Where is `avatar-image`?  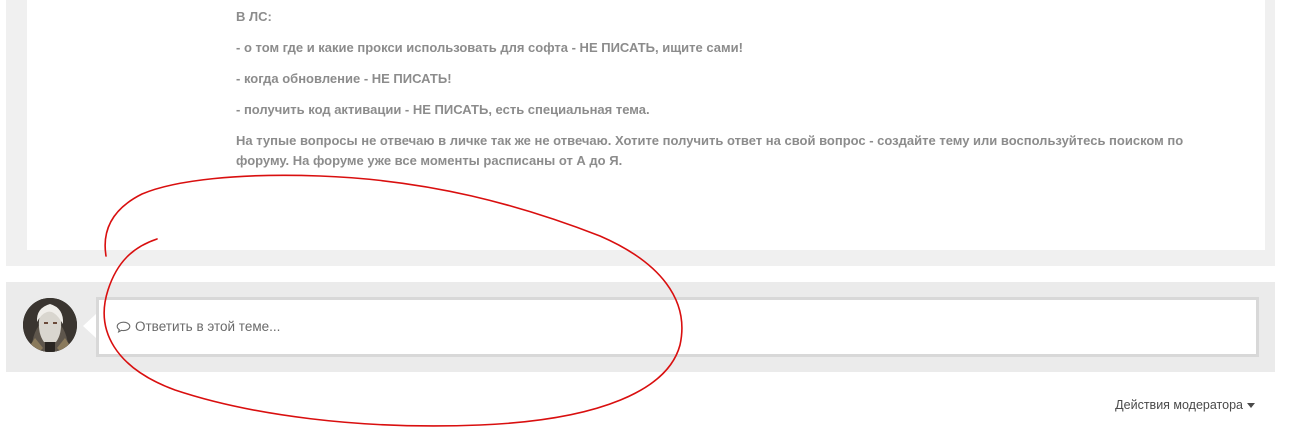
avatar-image is located at coordinates (50, 325).